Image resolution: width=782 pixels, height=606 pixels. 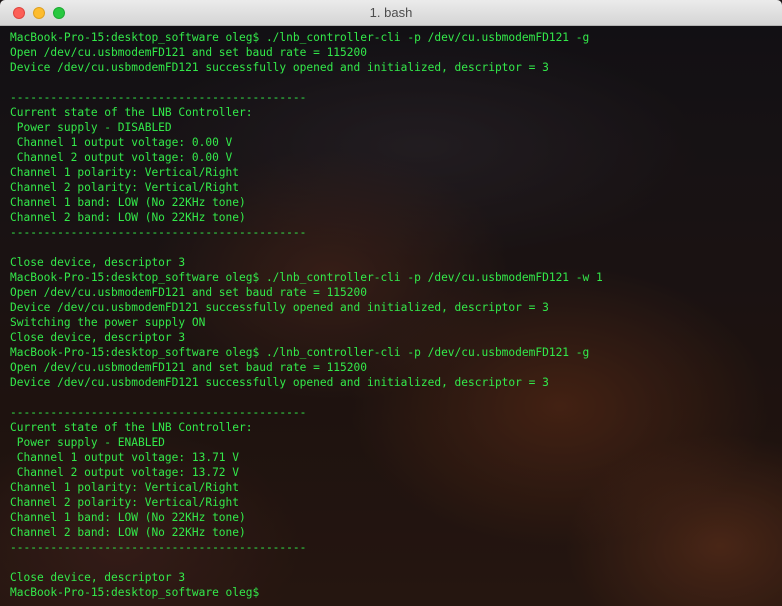 What do you see at coordinates (121, 142) in the screenshot?
I see `terminal-line: Channel 1 output voltage: 0.00 V` at bounding box center [121, 142].